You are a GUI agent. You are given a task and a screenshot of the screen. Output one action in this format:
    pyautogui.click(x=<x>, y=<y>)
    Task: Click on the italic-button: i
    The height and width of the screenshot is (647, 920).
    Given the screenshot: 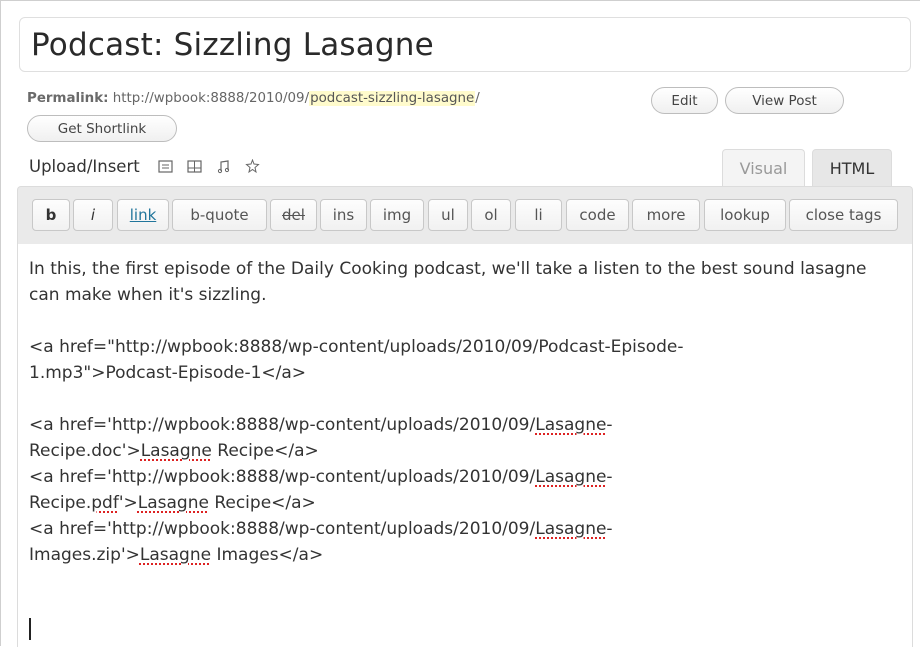 What is the action you would take?
    pyautogui.click(x=93, y=215)
    